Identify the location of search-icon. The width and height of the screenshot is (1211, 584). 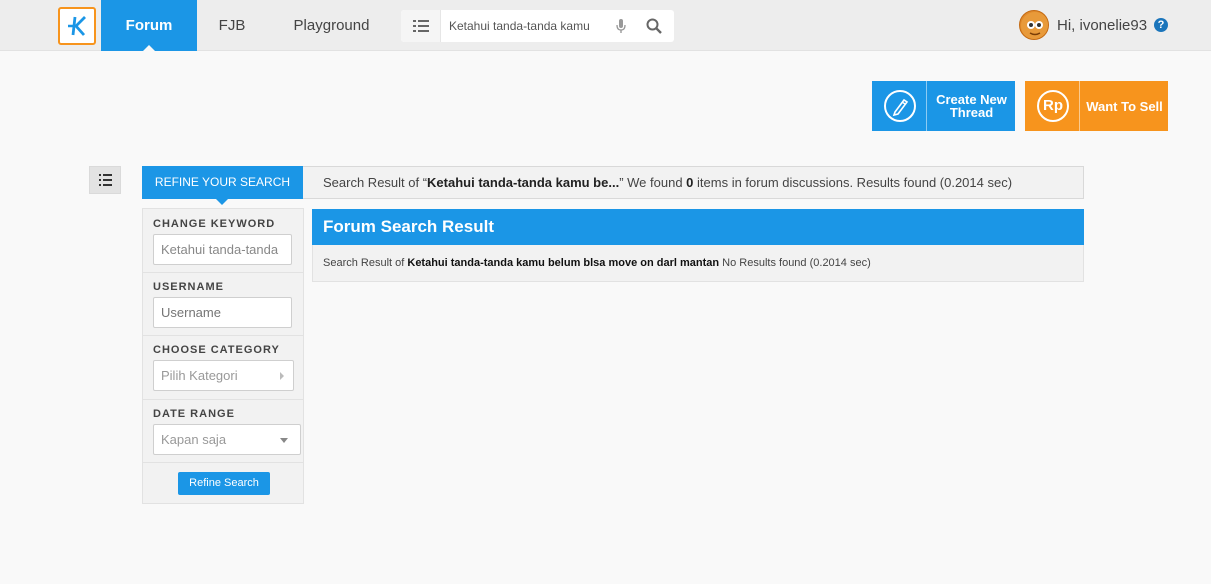
(654, 26).